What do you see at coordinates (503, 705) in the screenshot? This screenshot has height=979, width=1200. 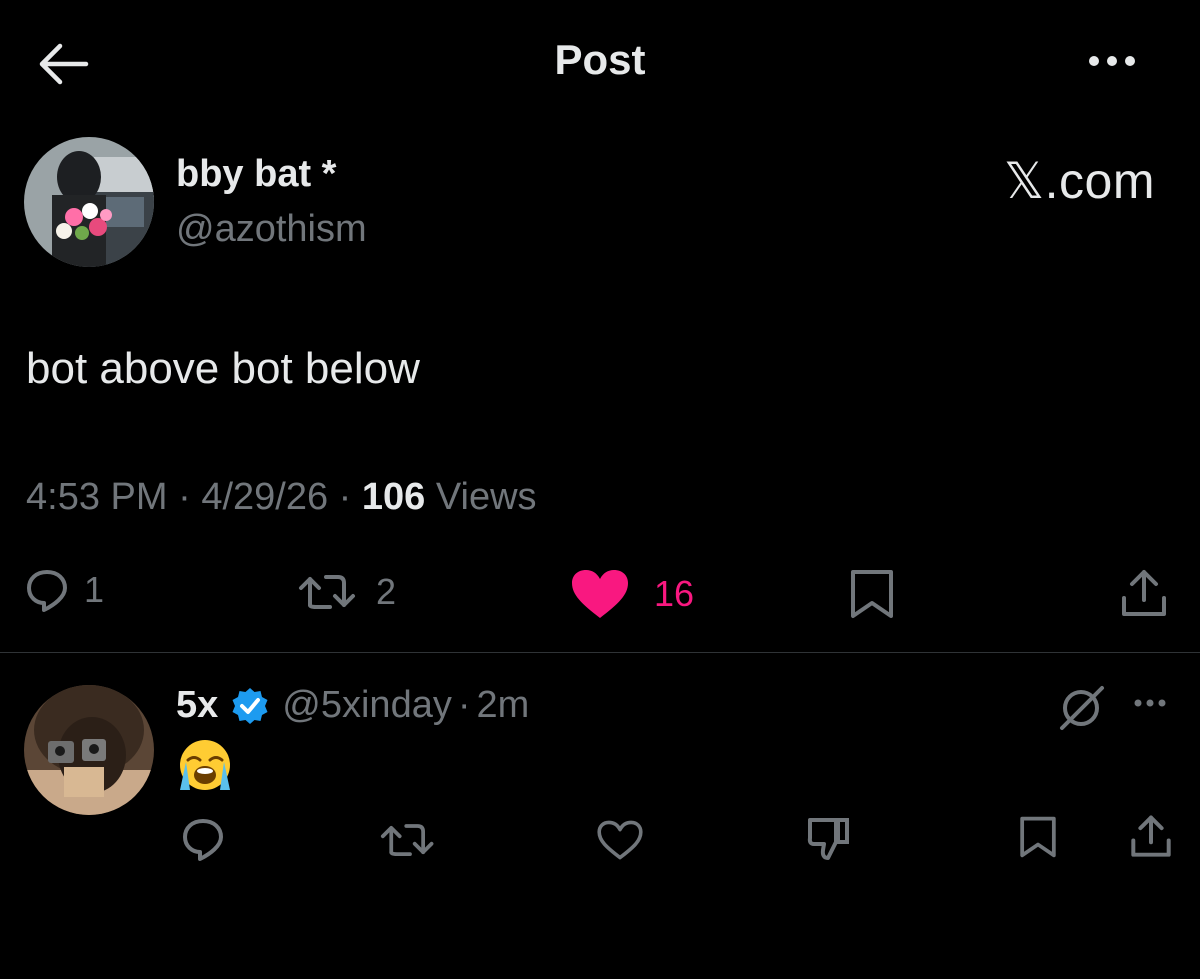 I see `reply-time: 2m` at bounding box center [503, 705].